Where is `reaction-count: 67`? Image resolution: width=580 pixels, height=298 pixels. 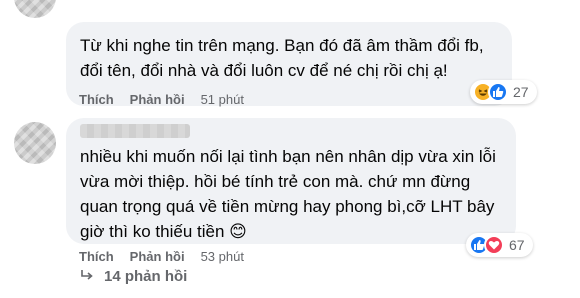
reaction-count: 67 is located at coordinates (517, 245).